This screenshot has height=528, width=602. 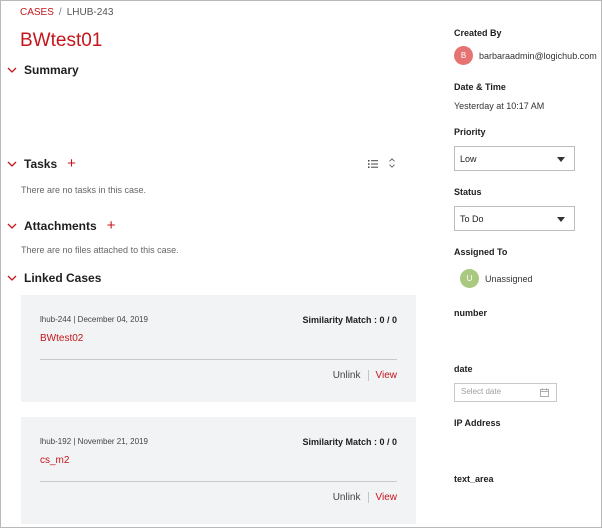 What do you see at coordinates (54, 460) in the screenshot?
I see `linked-case-link: cs_m2` at bounding box center [54, 460].